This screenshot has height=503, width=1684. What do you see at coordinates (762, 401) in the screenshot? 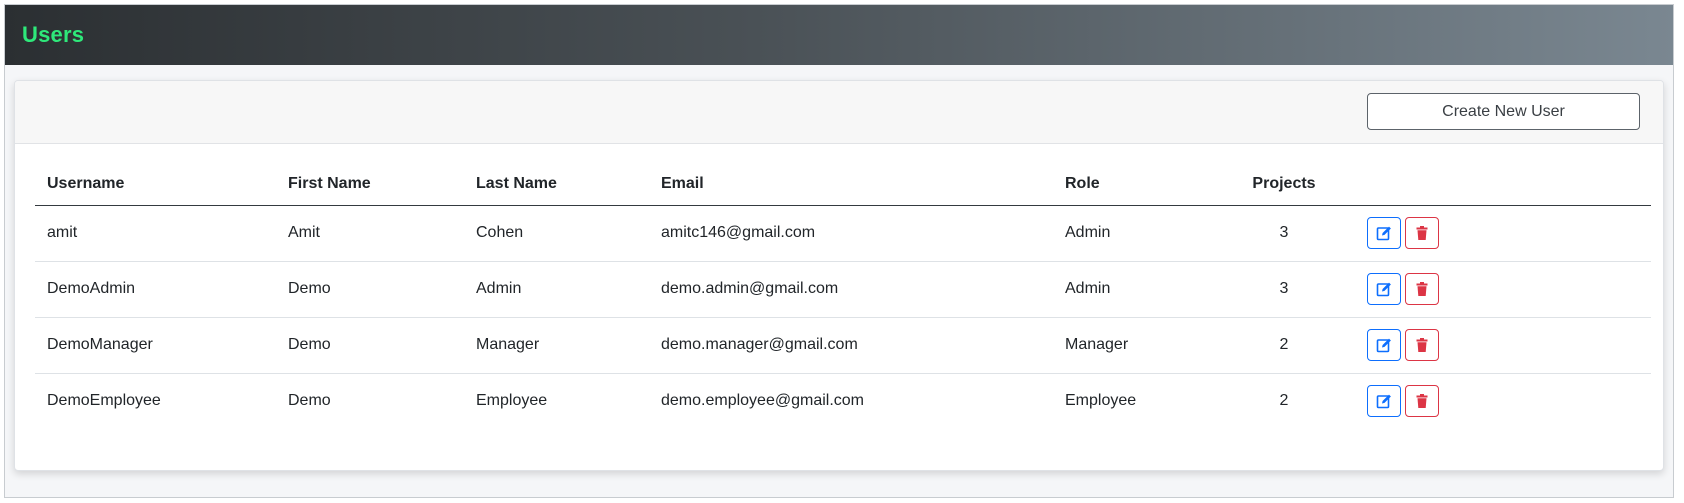
I see `cell-email: demo.employee@gmail.com` at bounding box center [762, 401].